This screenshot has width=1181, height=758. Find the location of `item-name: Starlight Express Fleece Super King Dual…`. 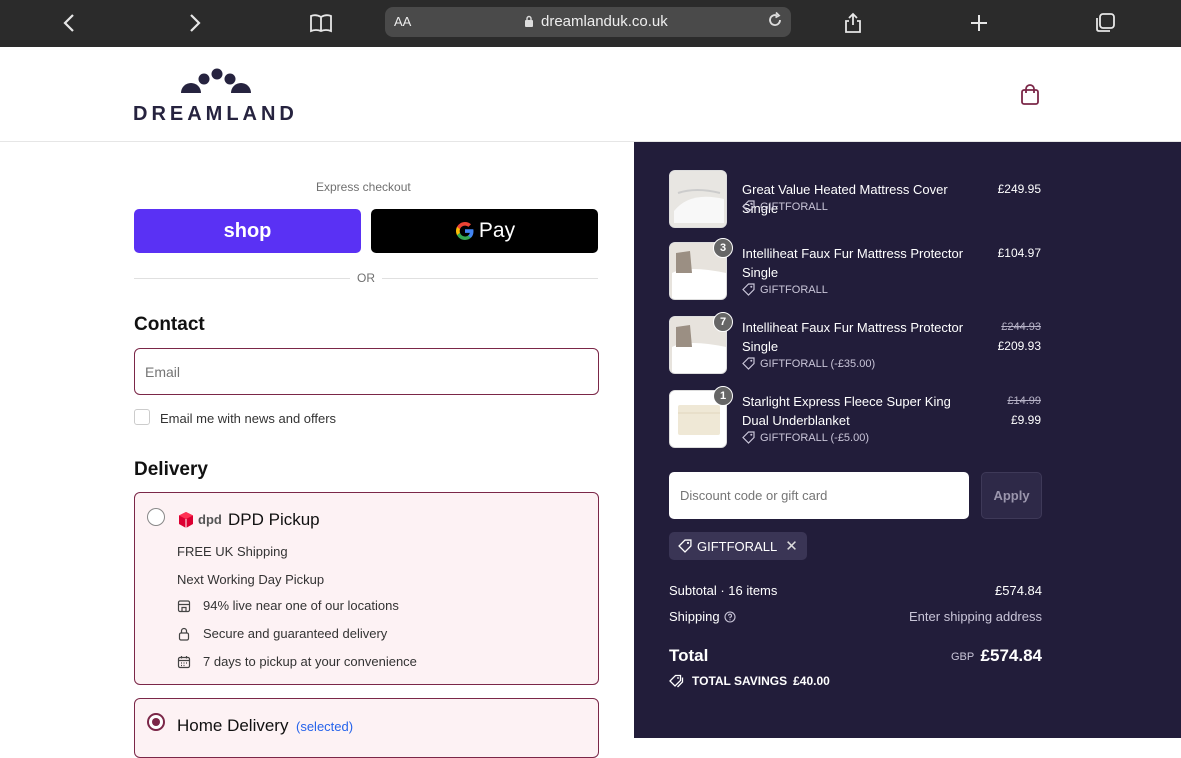

item-name: Starlight Express Fleece Super King Dual… is located at coordinates (846, 411).